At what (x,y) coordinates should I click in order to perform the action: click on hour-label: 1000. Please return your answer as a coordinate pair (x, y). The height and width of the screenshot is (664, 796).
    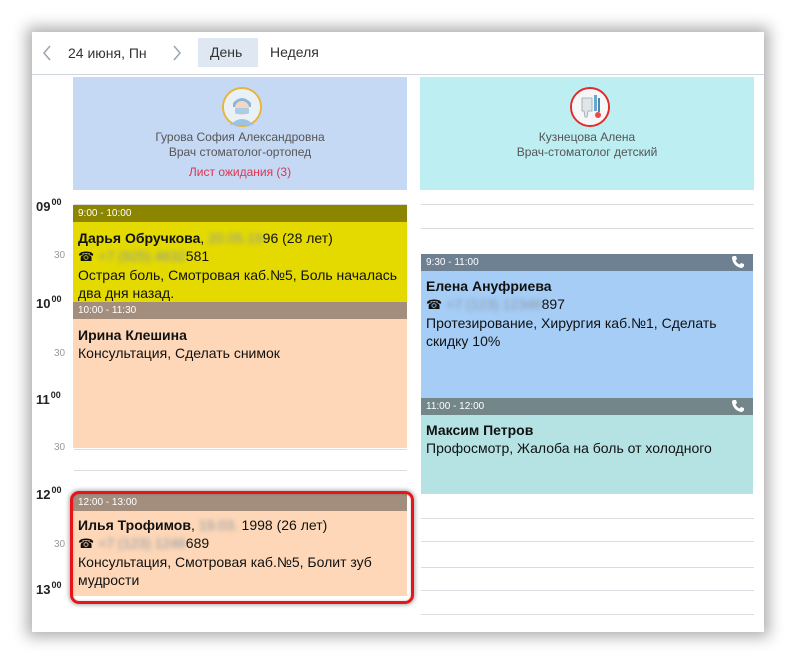
    Looking at the image, I should click on (49, 302).